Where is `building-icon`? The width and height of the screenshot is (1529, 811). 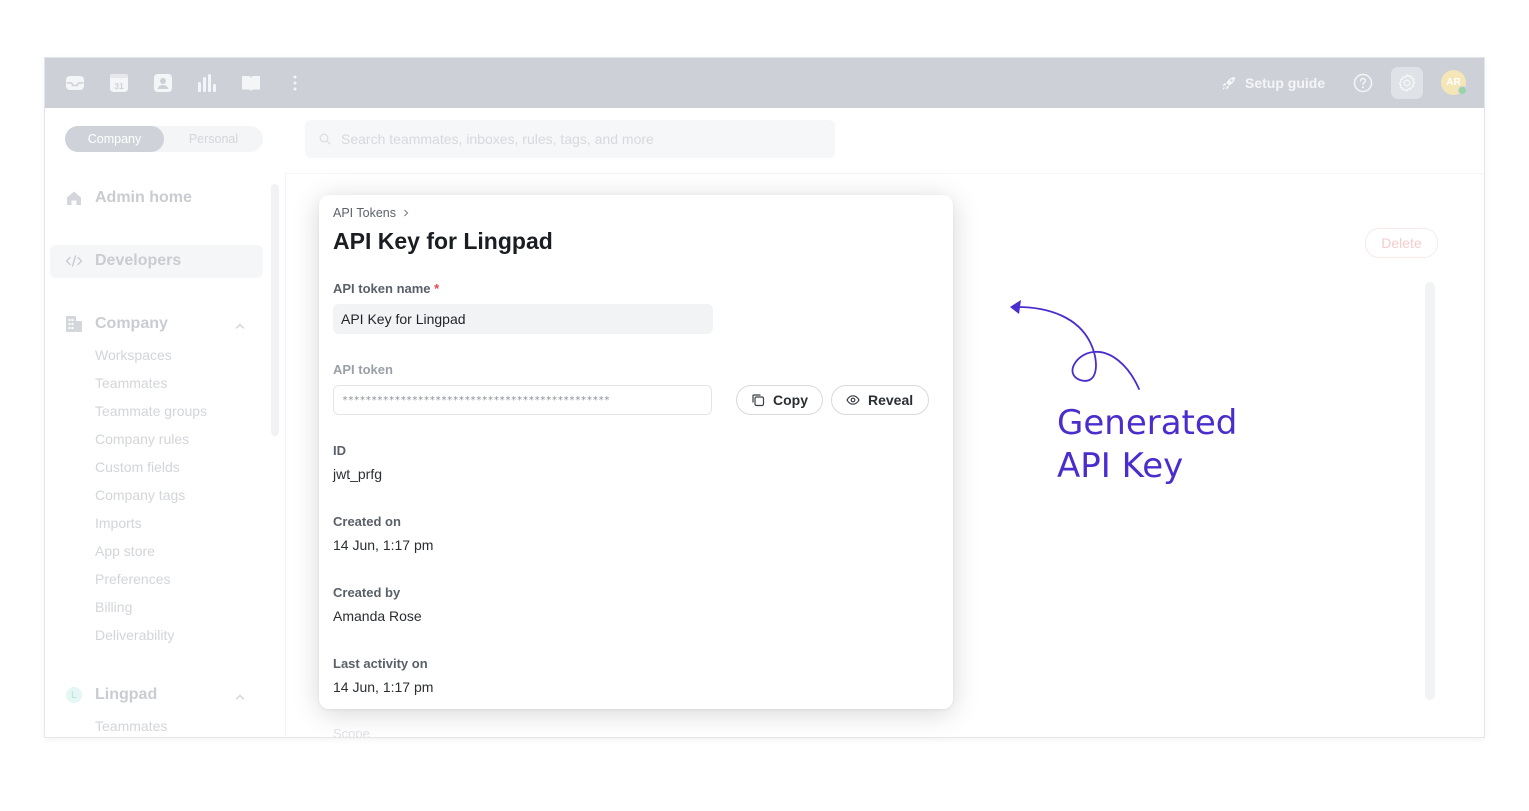
building-icon is located at coordinates (74, 324).